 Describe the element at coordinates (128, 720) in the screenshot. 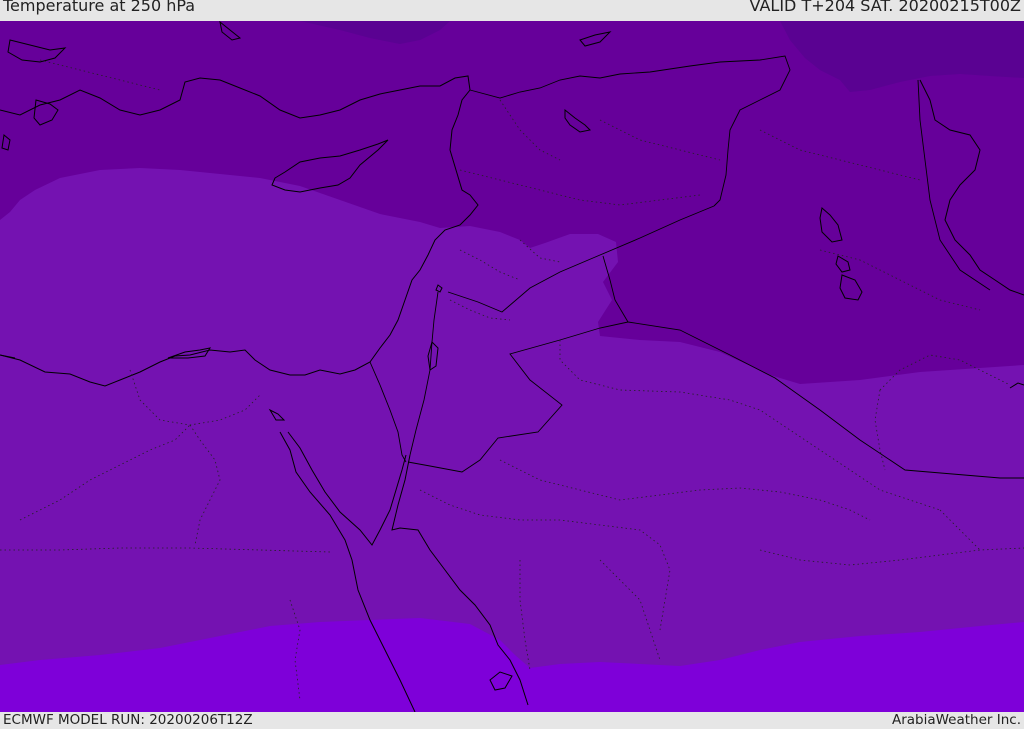

I see `model-run-label: ECMWF MODEL RUN: 20200206T12Z` at that location.